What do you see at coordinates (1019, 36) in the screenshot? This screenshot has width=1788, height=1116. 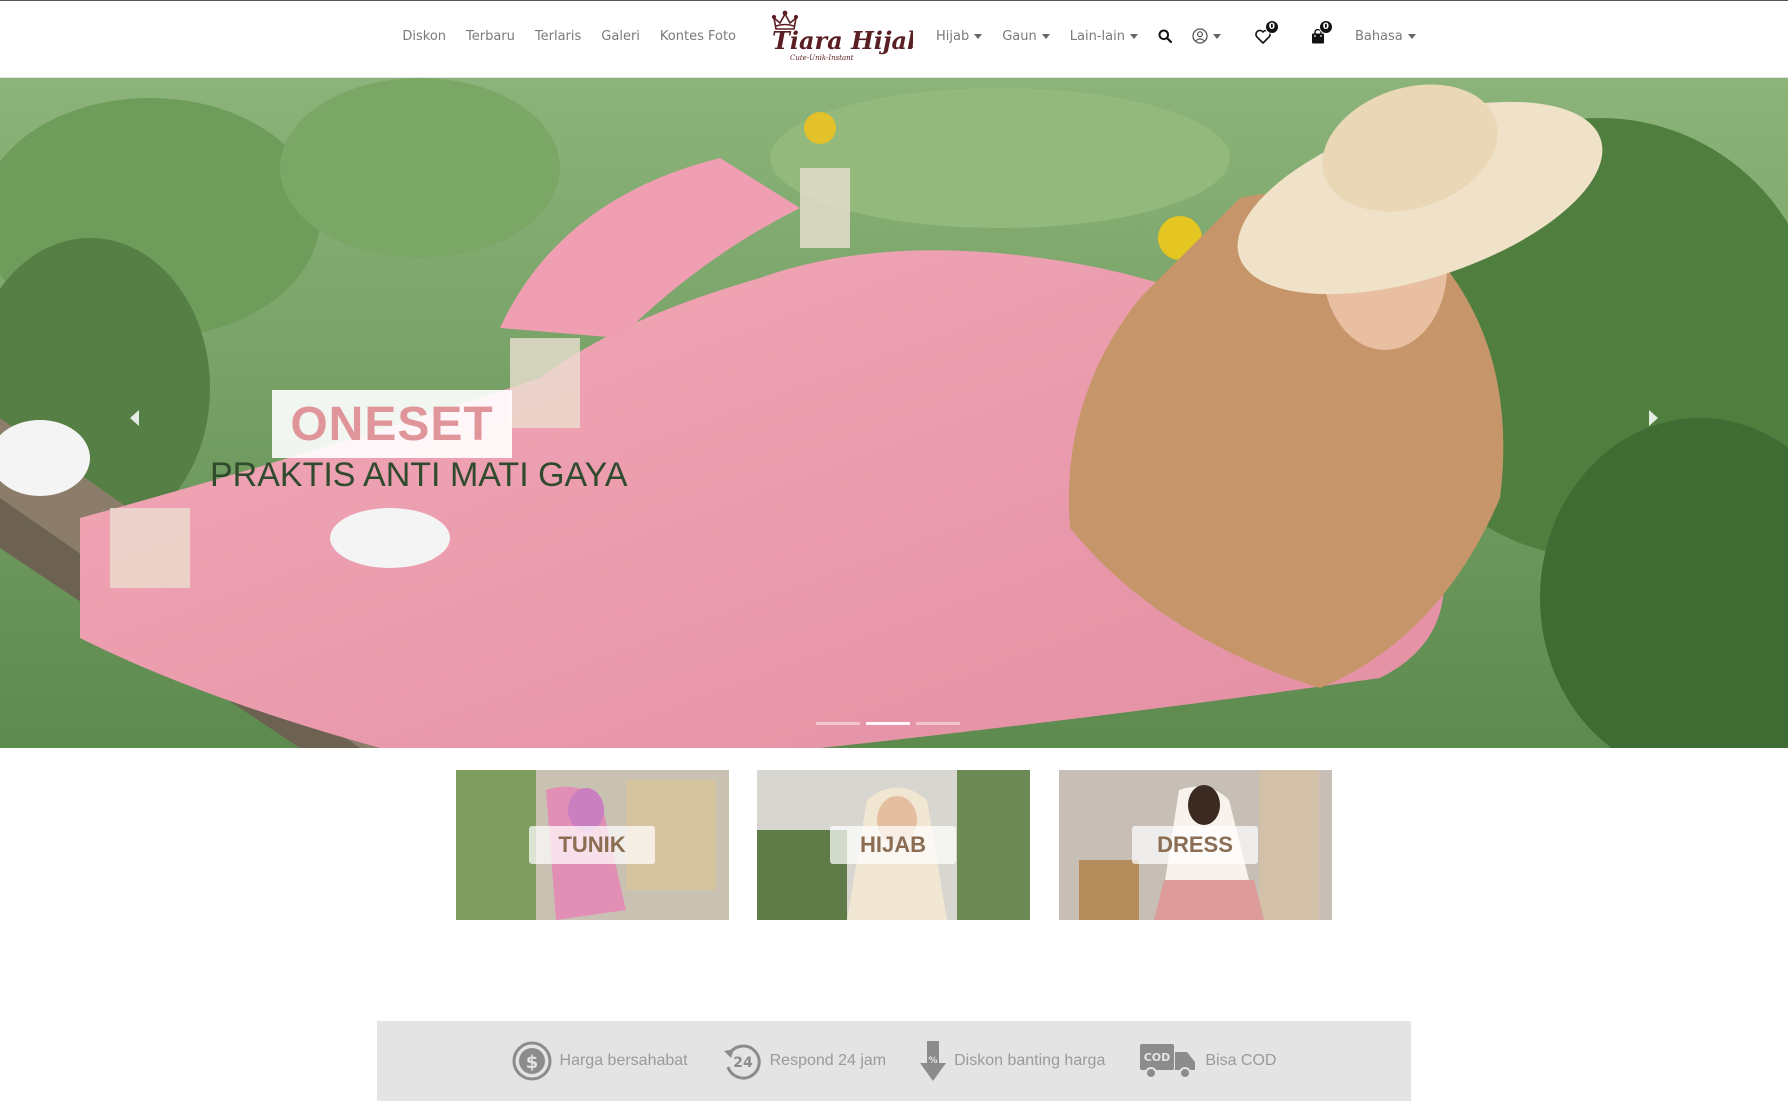 I see `nav-dropdown-gaun-label: Gaun` at bounding box center [1019, 36].